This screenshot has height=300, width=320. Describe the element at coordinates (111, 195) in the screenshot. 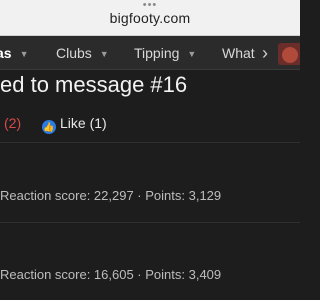

I see `member-stats: Reaction score: 22,297 · Points: 3,129` at that location.